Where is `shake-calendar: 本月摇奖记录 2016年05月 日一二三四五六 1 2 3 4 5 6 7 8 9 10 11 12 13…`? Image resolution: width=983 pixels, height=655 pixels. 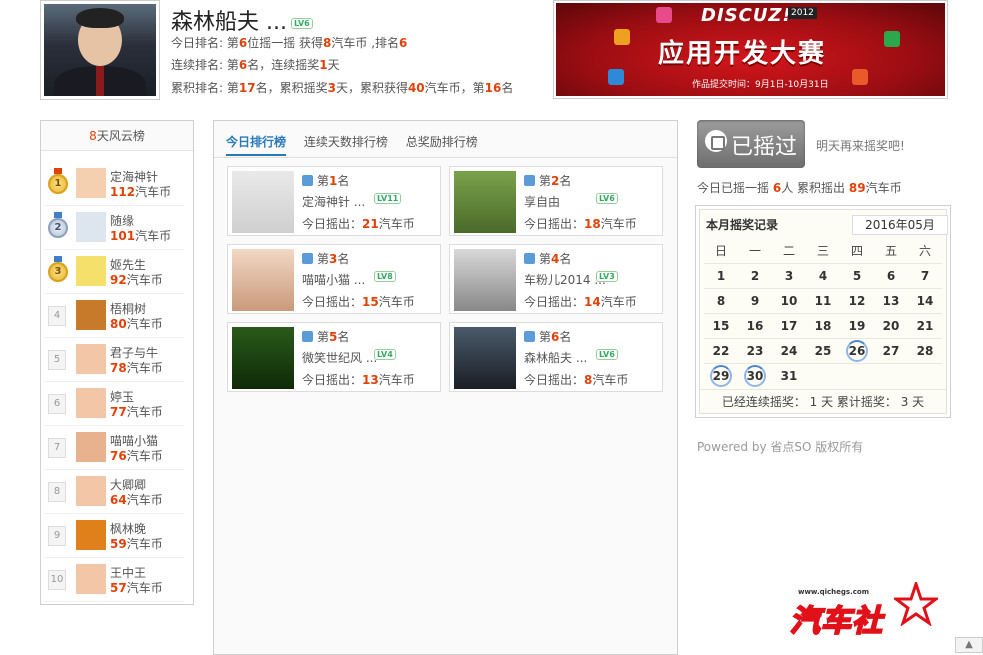
shake-calendar: 本月摇奖记录 2016年05月 日一二三四五六 1 2 3 4 5 6 7 8 9 10 11 12 13… is located at coordinates (823, 311).